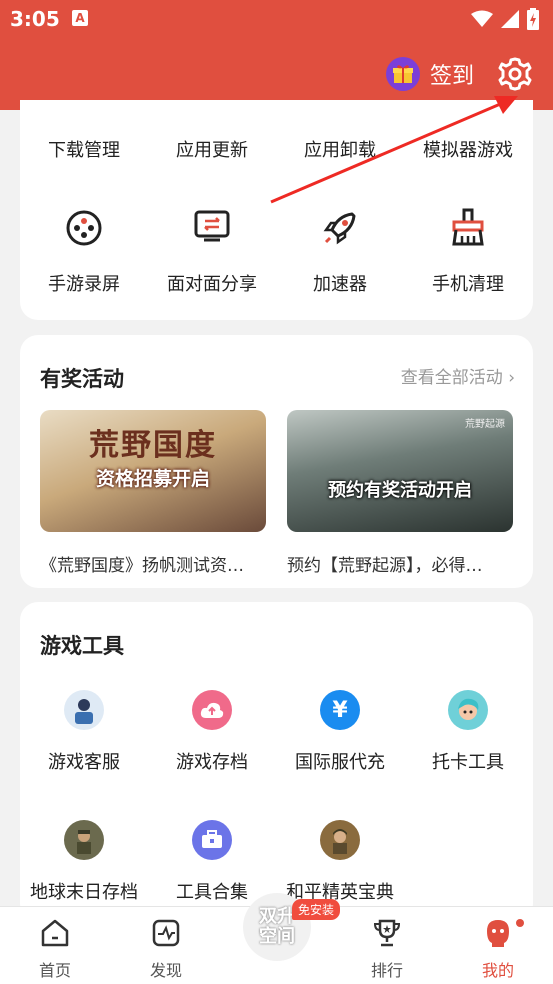 The width and height of the screenshot is (553, 984). What do you see at coordinates (387, 949) in the screenshot?
I see `nav-ranking: 排行` at bounding box center [387, 949].